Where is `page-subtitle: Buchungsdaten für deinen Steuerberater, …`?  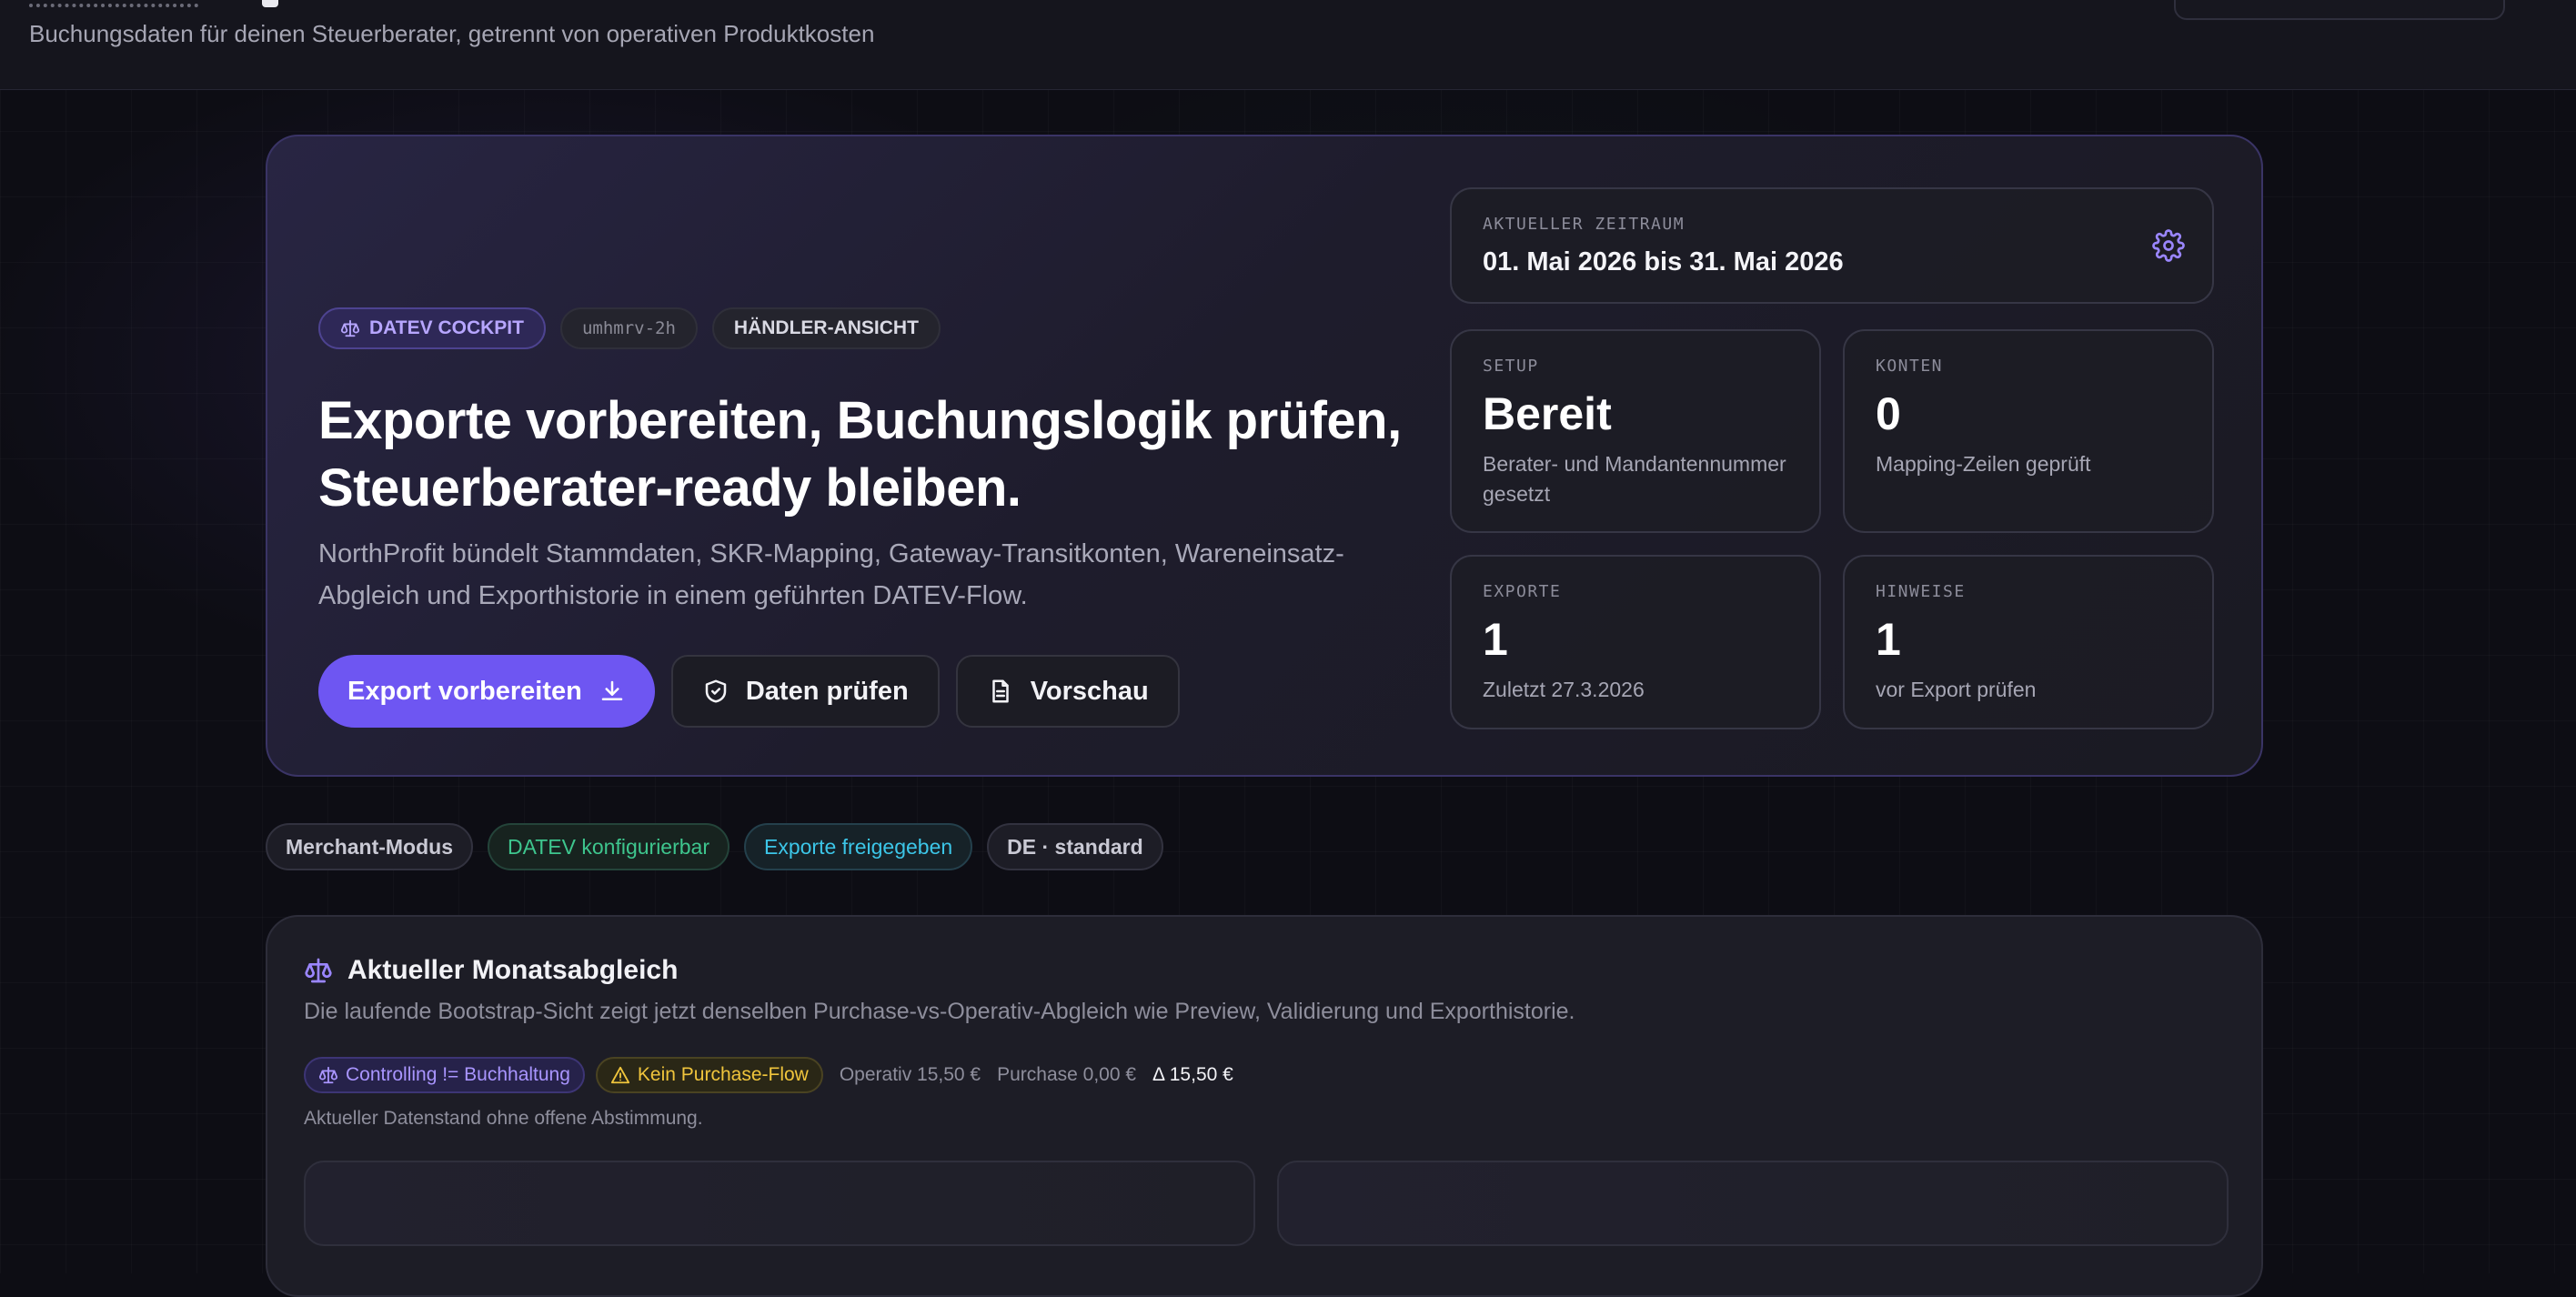 page-subtitle: Buchungsdaten für deinen Steuerberater, … is located at coordinates (452, 33).